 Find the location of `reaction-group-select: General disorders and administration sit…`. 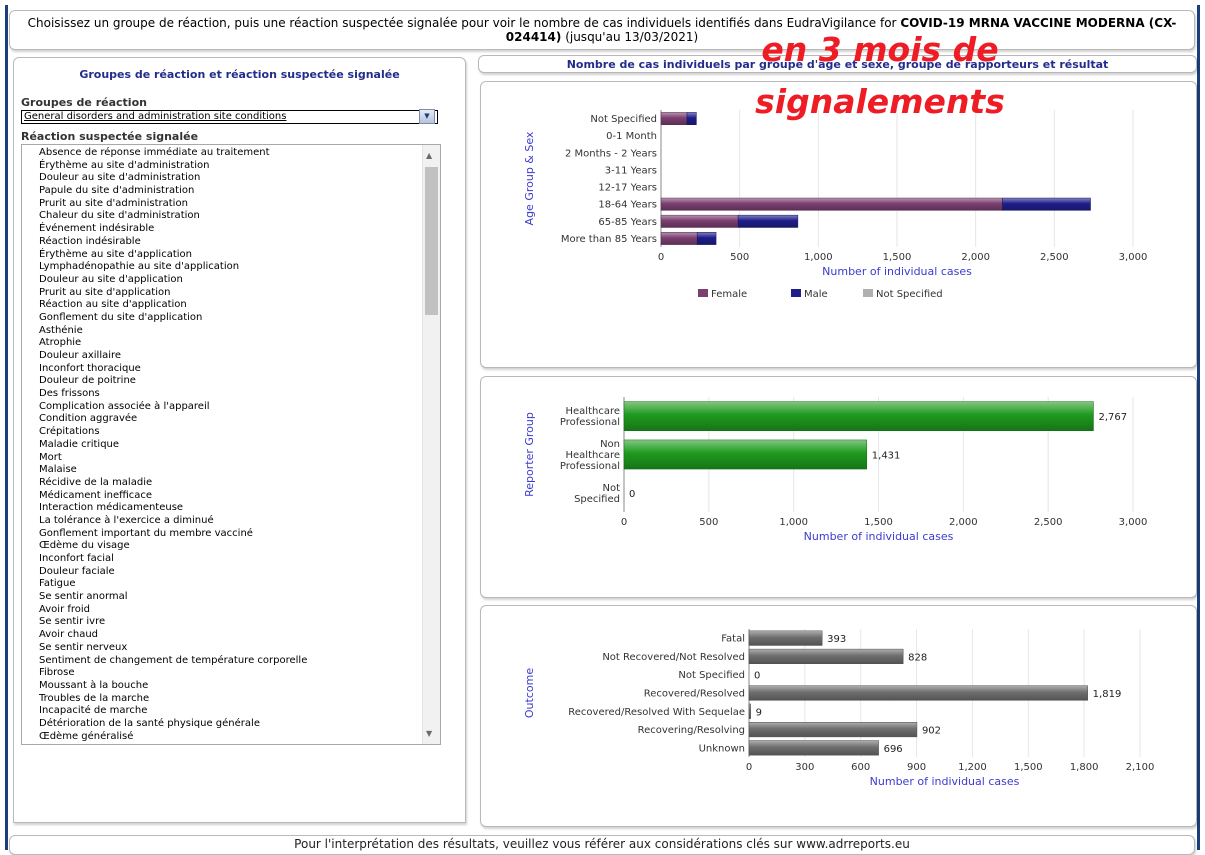

reaction-group-select: General disorders and administration sit… is located at coordinates (229, 117).